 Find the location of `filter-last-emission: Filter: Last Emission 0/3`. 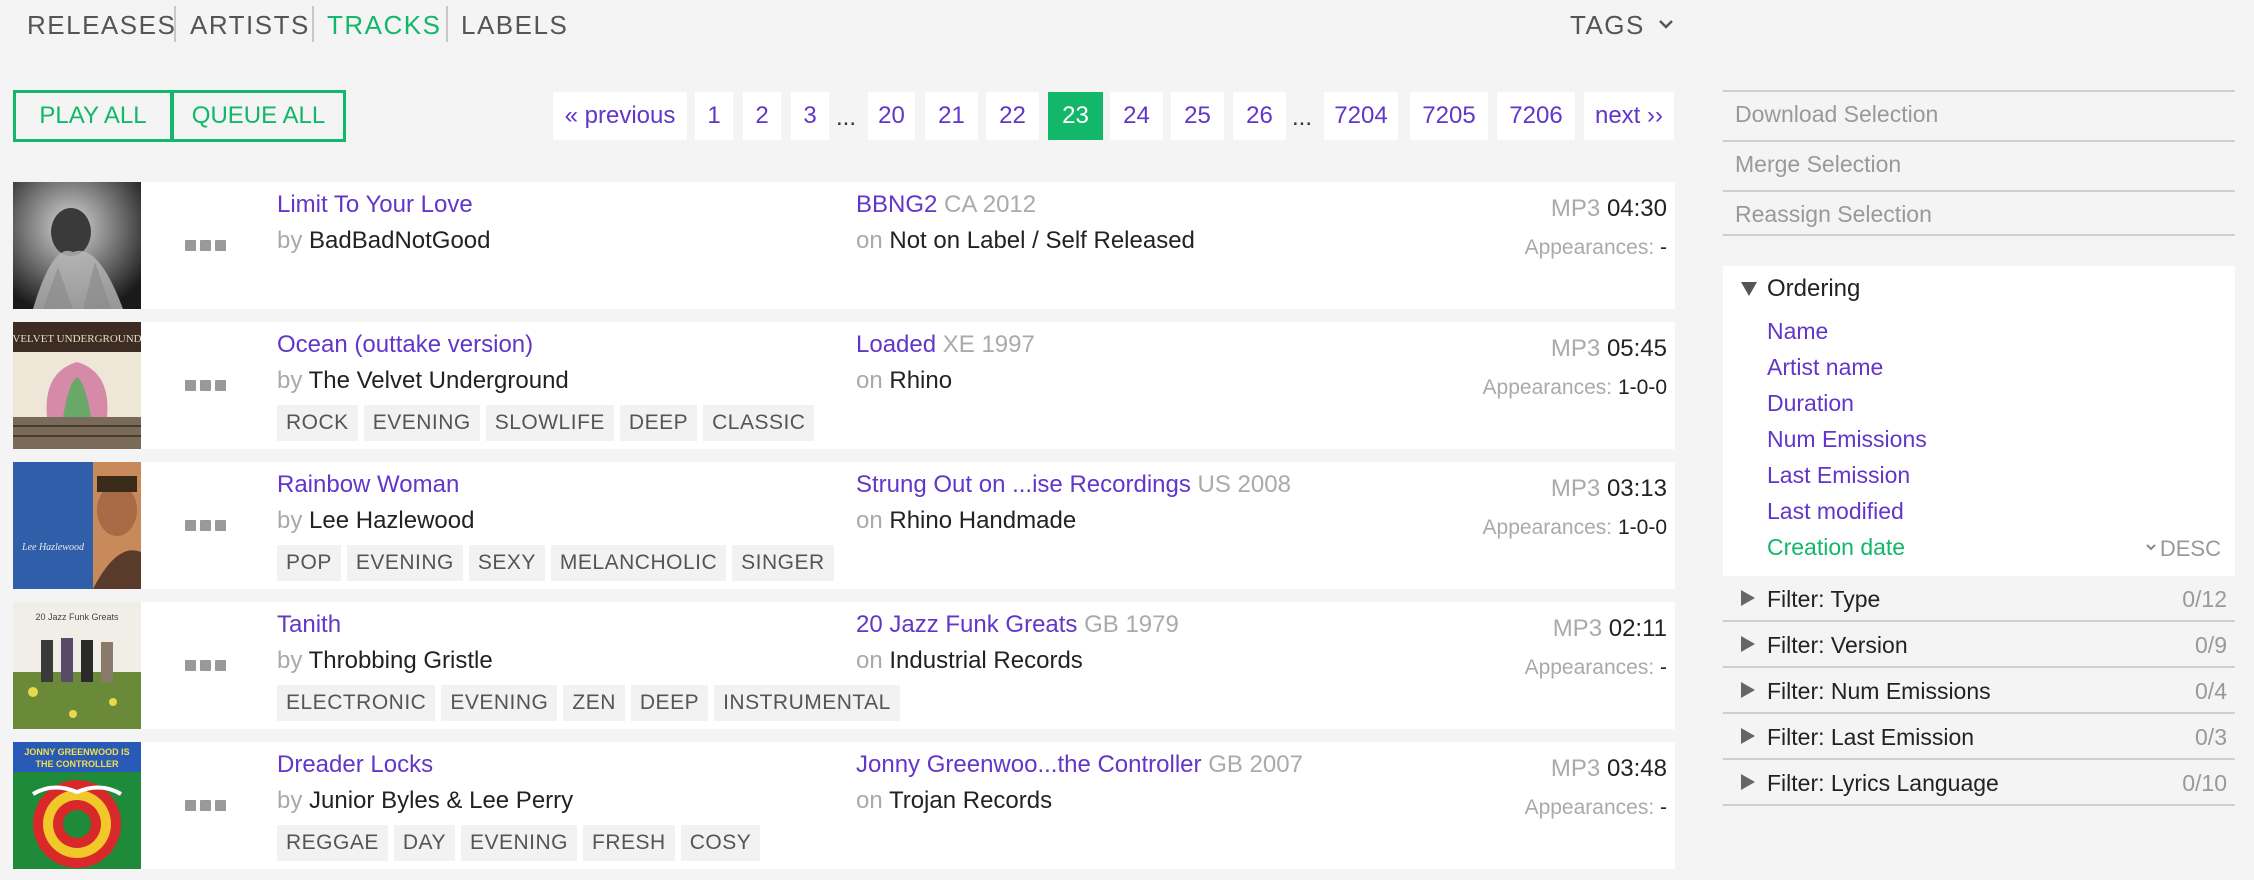

filter-last-emission: Filter: Last Emission 0/3 is located at coordinates (1979, 737).